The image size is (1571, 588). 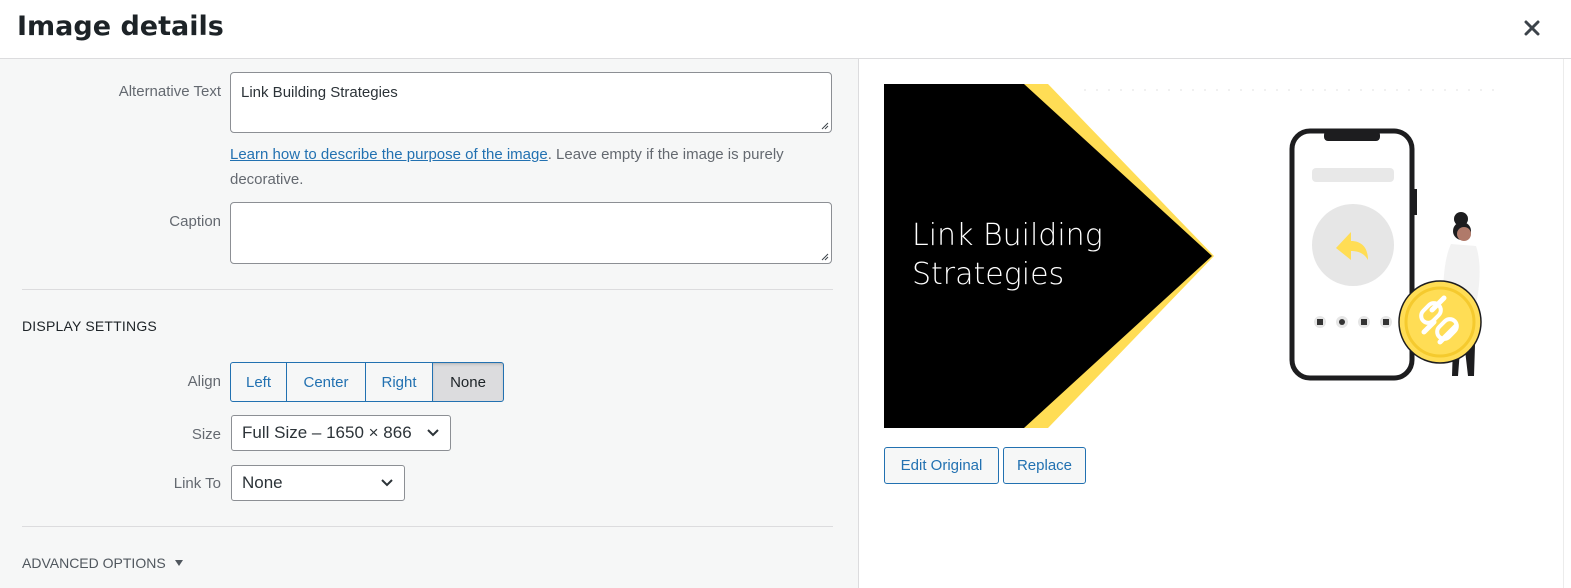 What do you see at coordinates (1044, 465) in the screenshot?
I see `replace-button: Replace` at bounding box center [1044, 465].